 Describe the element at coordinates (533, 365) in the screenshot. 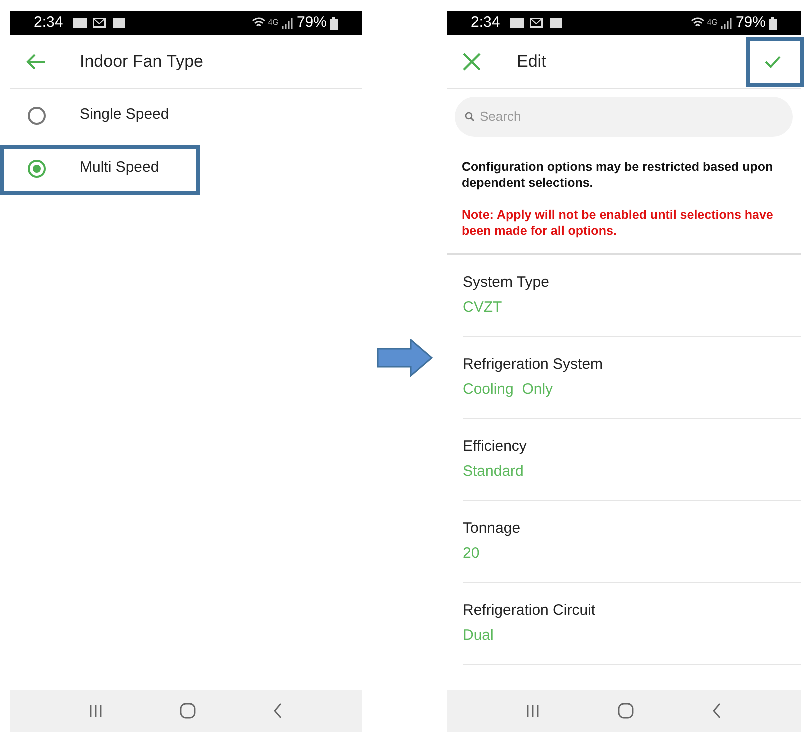

I see `setting-label: Refrigeration System` at that location.